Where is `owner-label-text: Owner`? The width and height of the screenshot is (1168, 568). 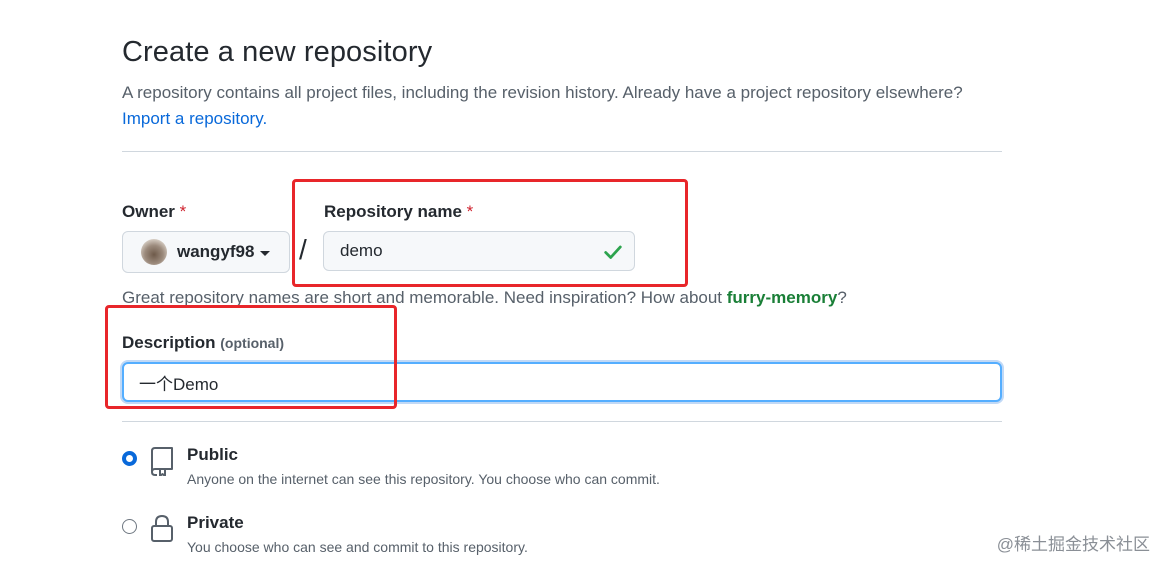
owner-label-text: Owner is located at coordinates (148, 211).